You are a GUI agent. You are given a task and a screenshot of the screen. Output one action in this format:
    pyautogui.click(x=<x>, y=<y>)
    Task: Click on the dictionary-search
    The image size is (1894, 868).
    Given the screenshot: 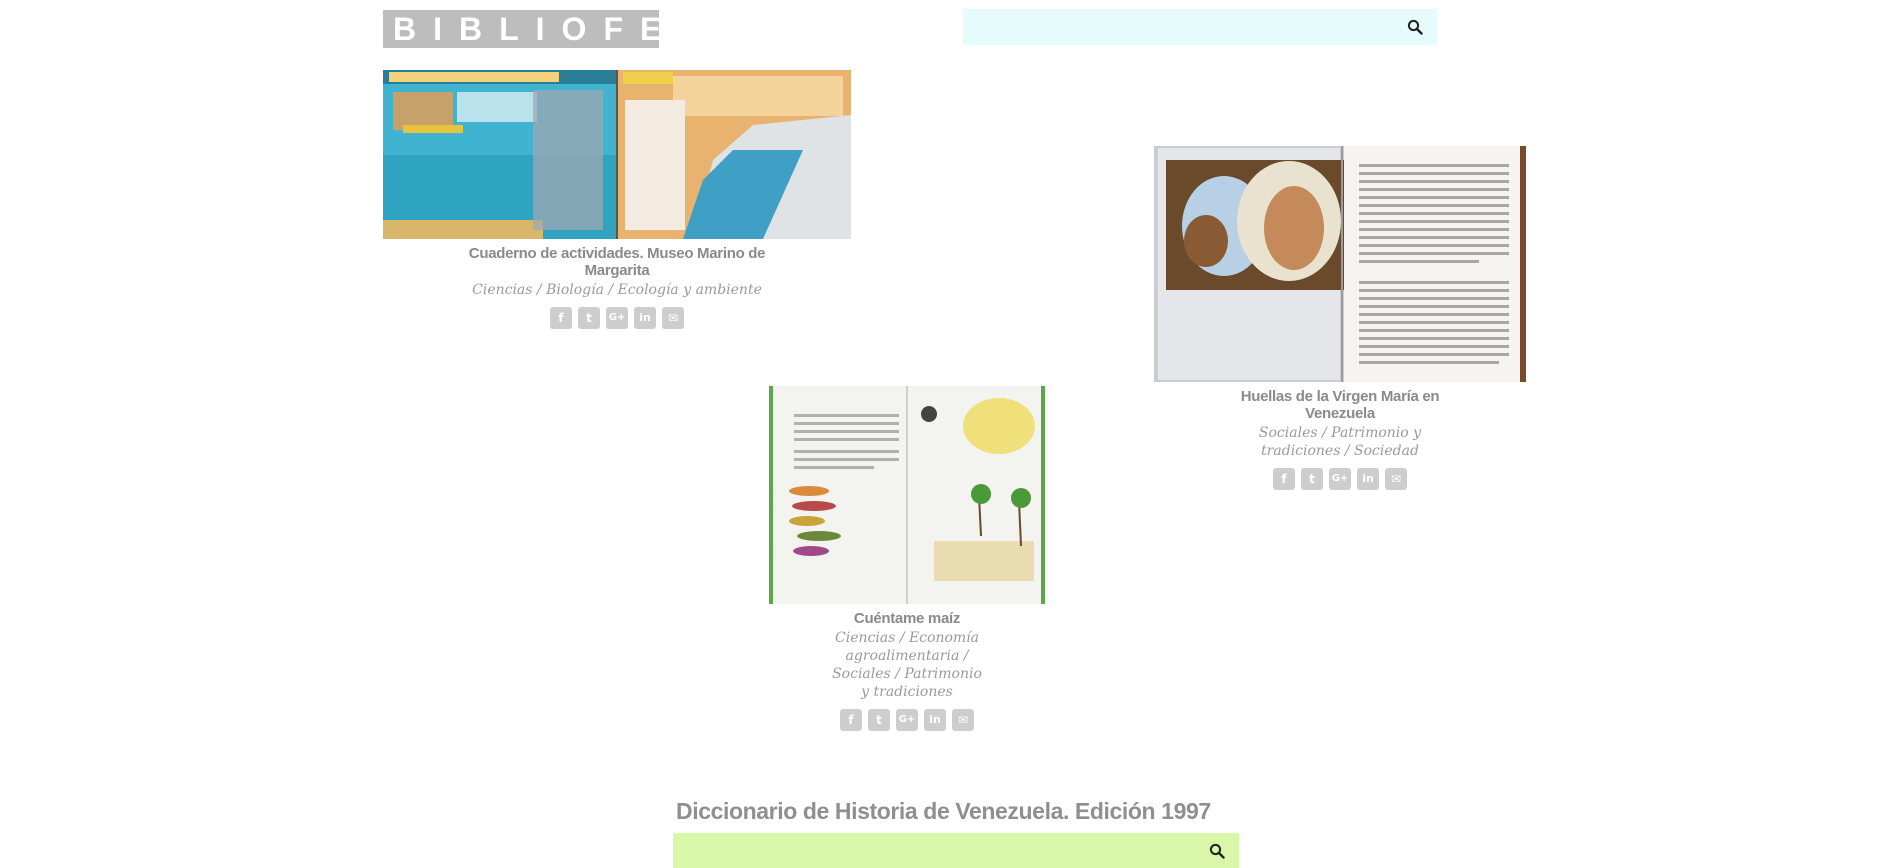 What is the action you would take?
    pyautogui.click(x=956, y=850)
    